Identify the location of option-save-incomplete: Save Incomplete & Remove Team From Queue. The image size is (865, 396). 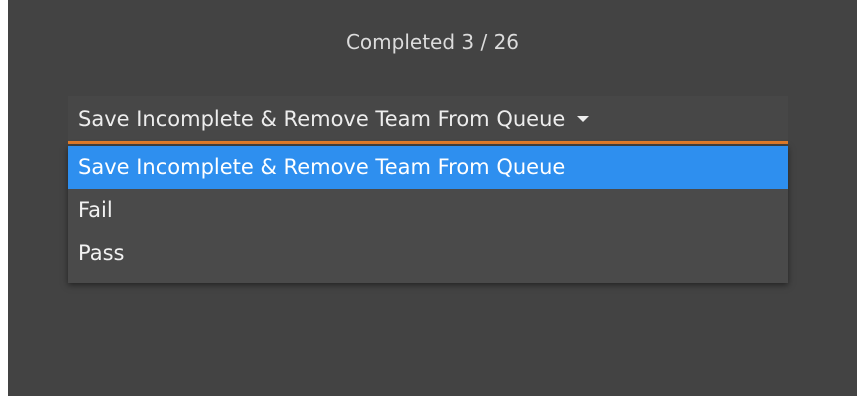
(428, 167).